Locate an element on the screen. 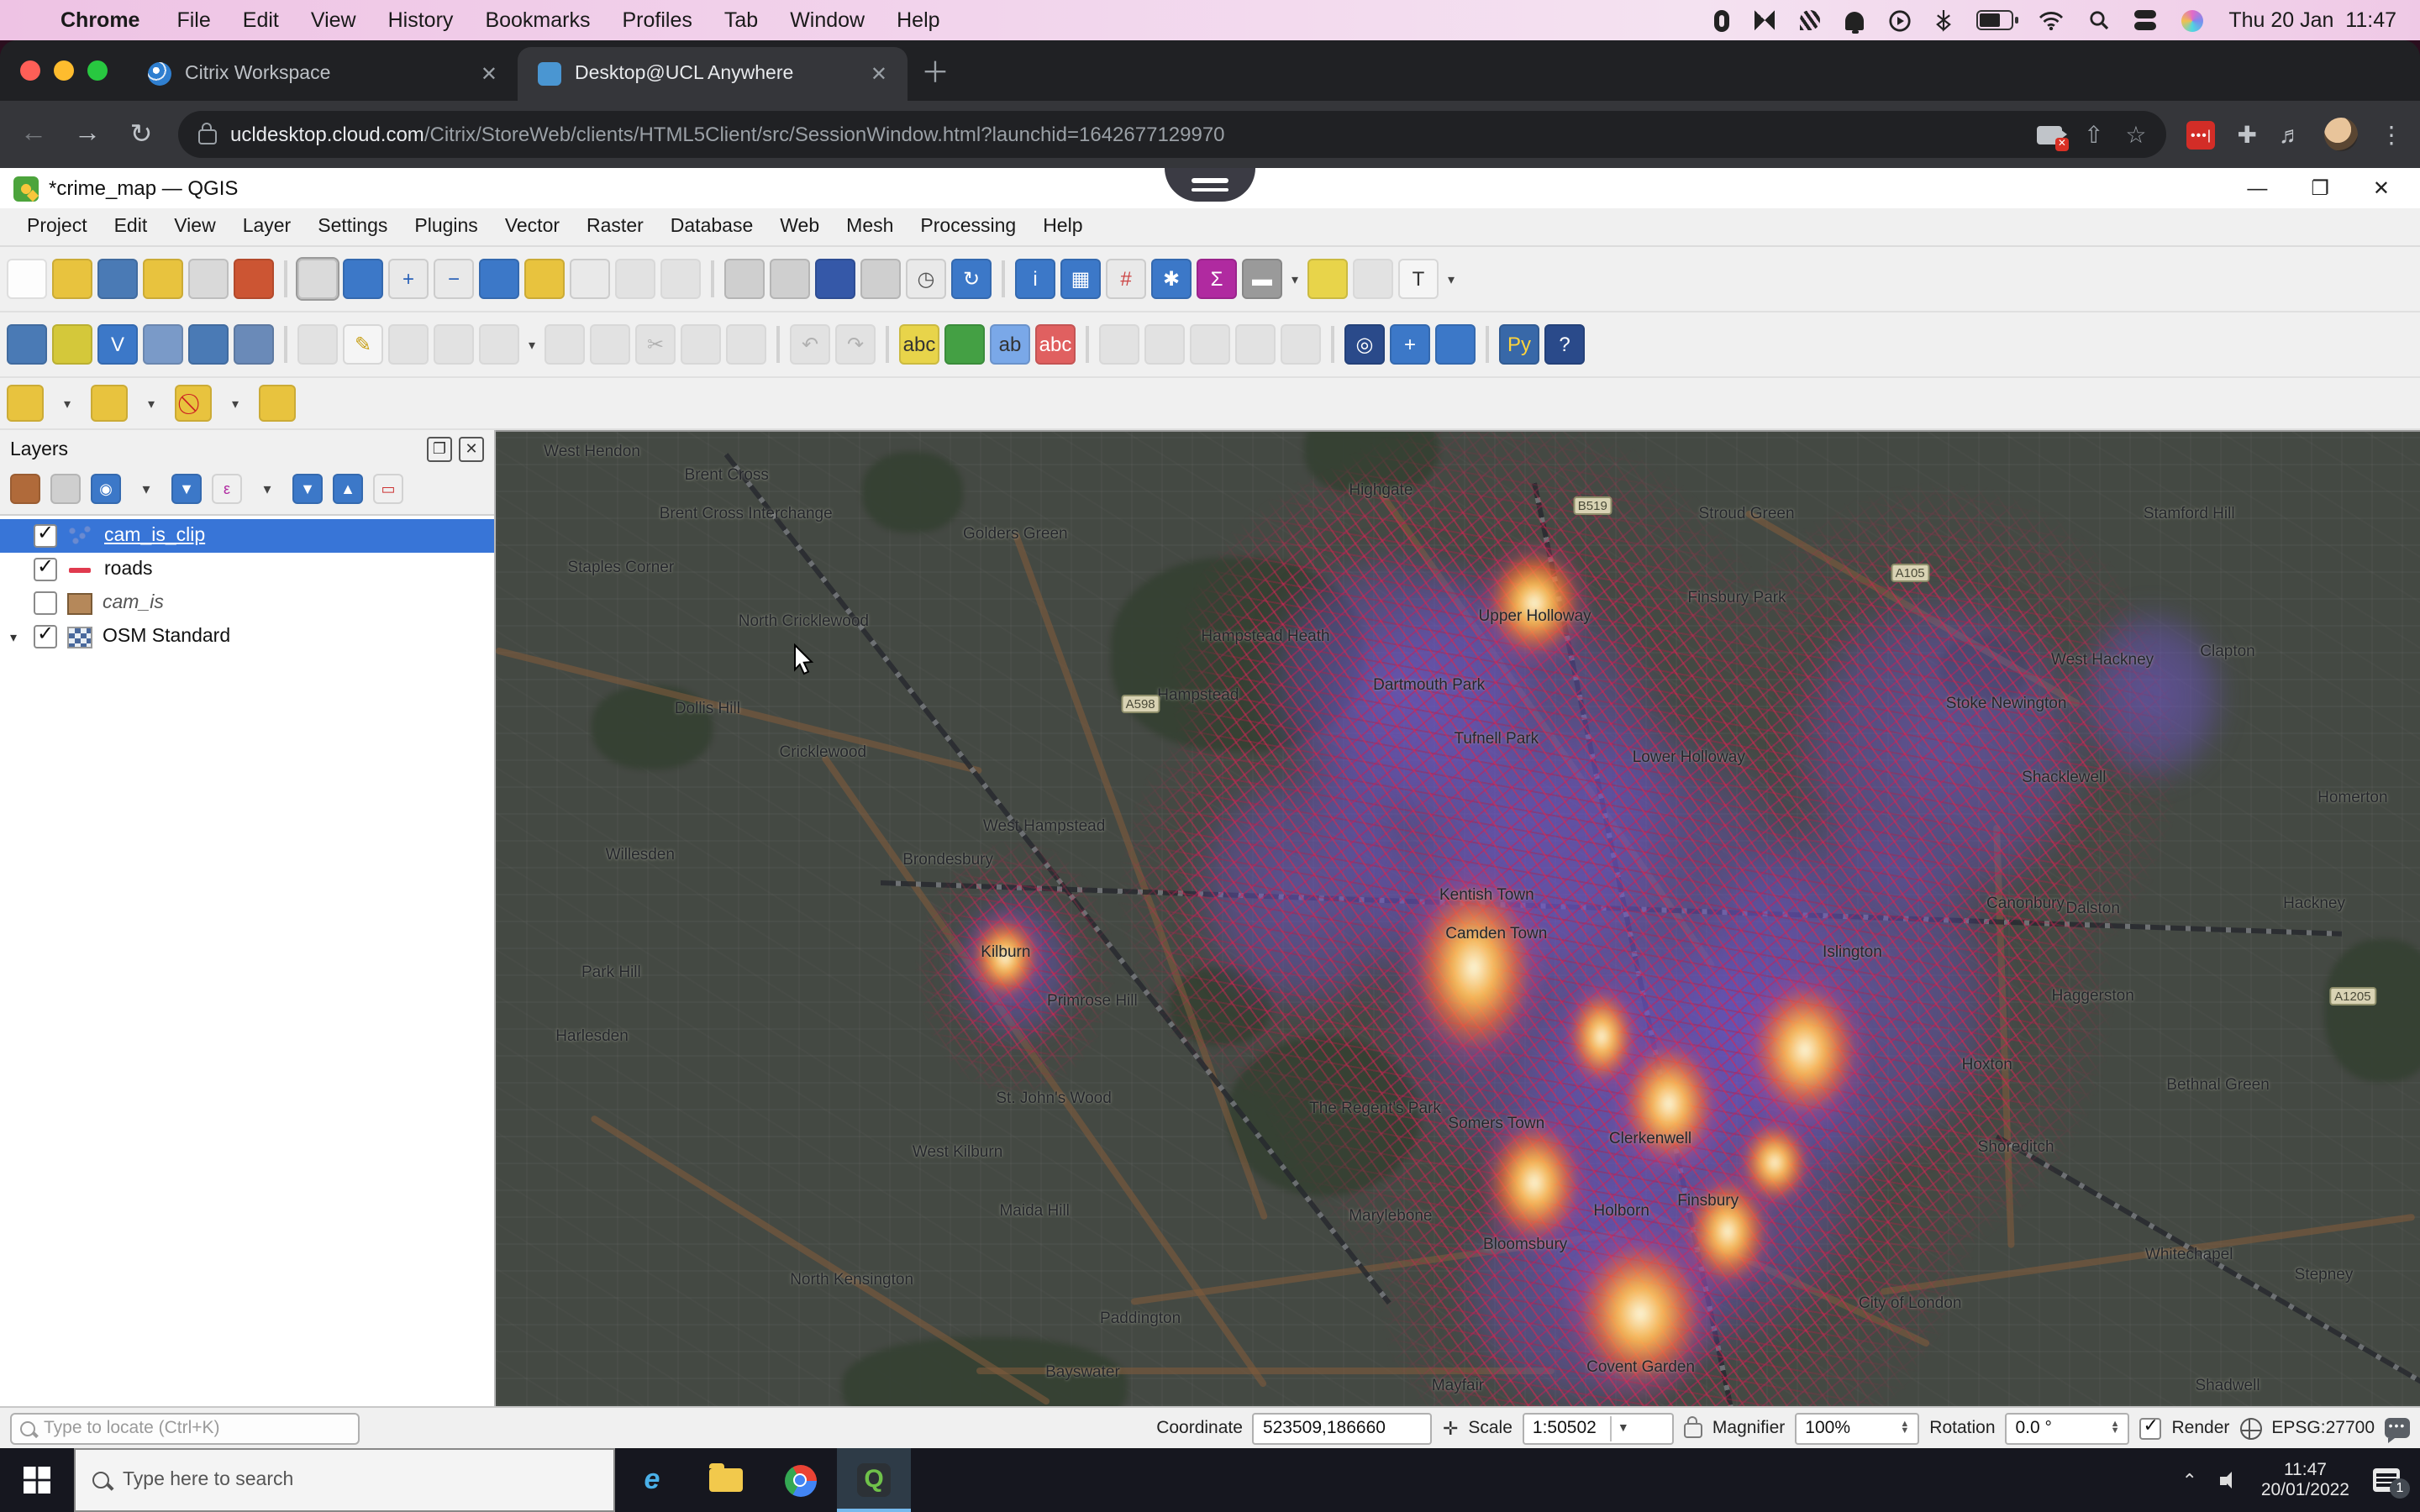 Image resolution: width=2420 pixels, height=1512 pixels. zoom-next-icon is located at coordinates (680, 279).